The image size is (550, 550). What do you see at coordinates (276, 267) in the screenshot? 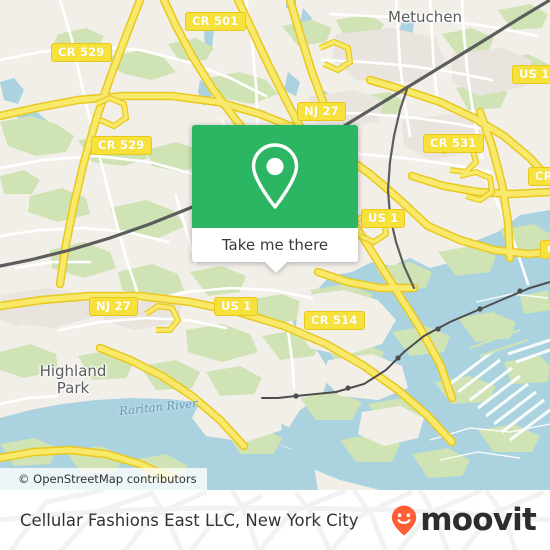
I see `popup-tail-pointer` at bounding box center [276, 267].